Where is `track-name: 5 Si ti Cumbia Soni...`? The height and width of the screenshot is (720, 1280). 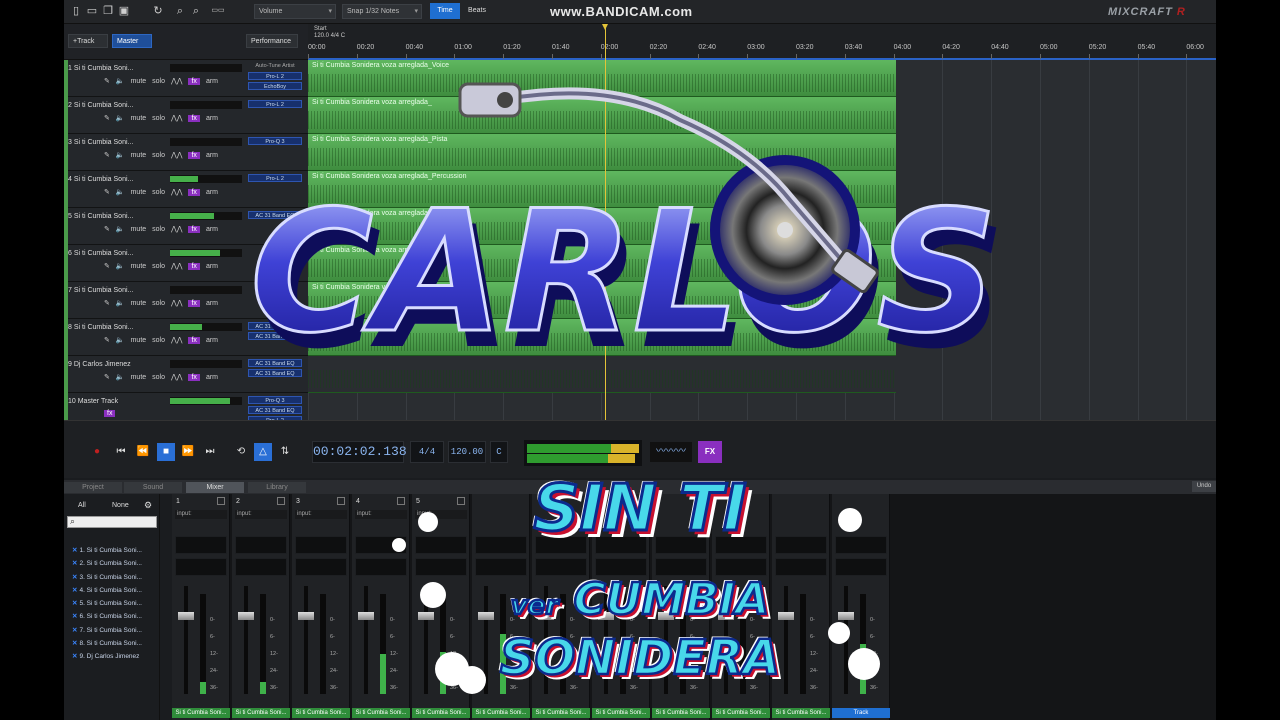 track-name: 5 Si ti Cumbia Soni... is located at coordinates (100, 216).